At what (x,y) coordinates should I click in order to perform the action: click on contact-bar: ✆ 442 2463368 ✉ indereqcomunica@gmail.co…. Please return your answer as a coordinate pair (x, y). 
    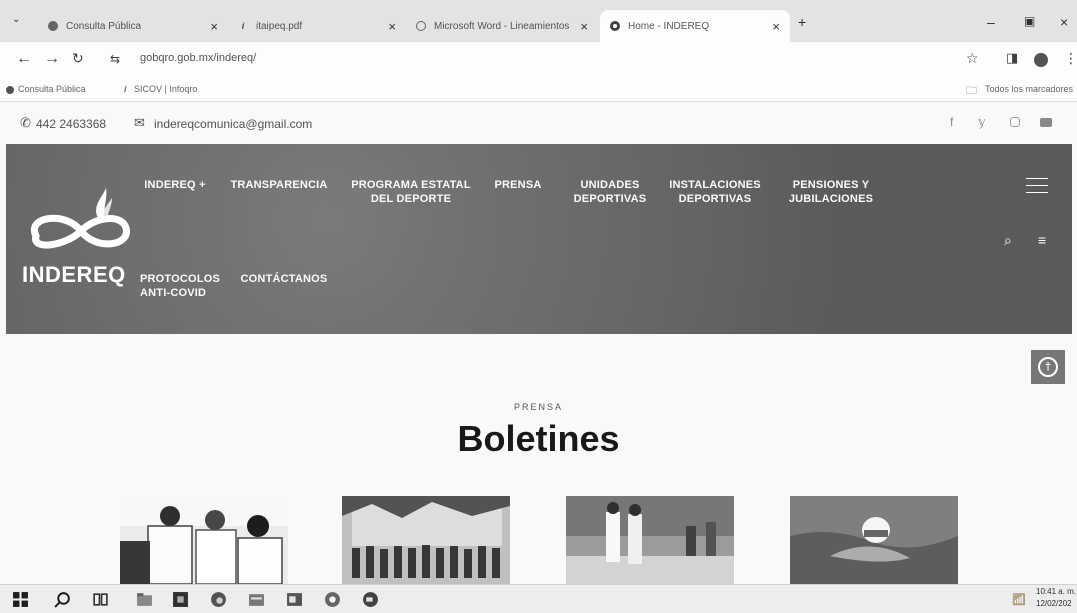
    Looking at the image, I should click on (538, 123).